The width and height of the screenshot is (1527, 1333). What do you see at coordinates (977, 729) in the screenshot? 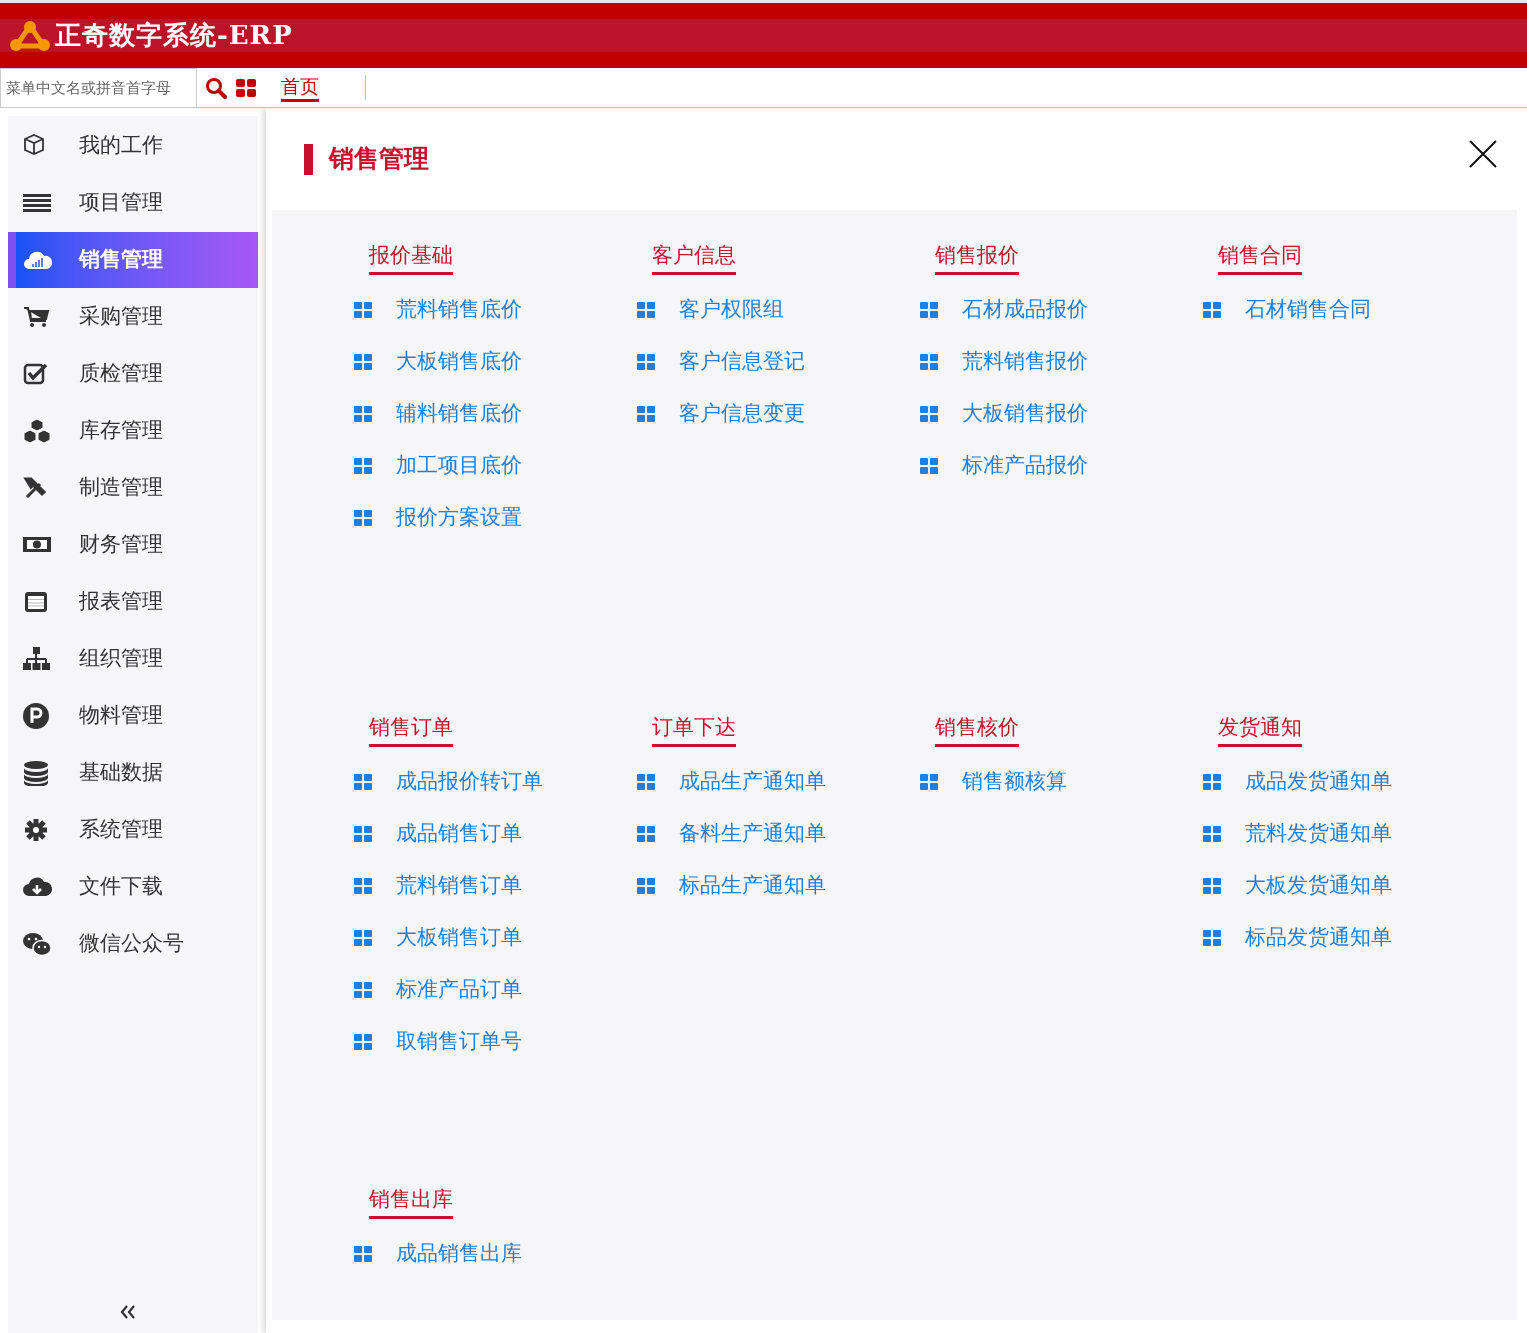
I see `group-heading: 销售核价` at bounding box center [977, 729].